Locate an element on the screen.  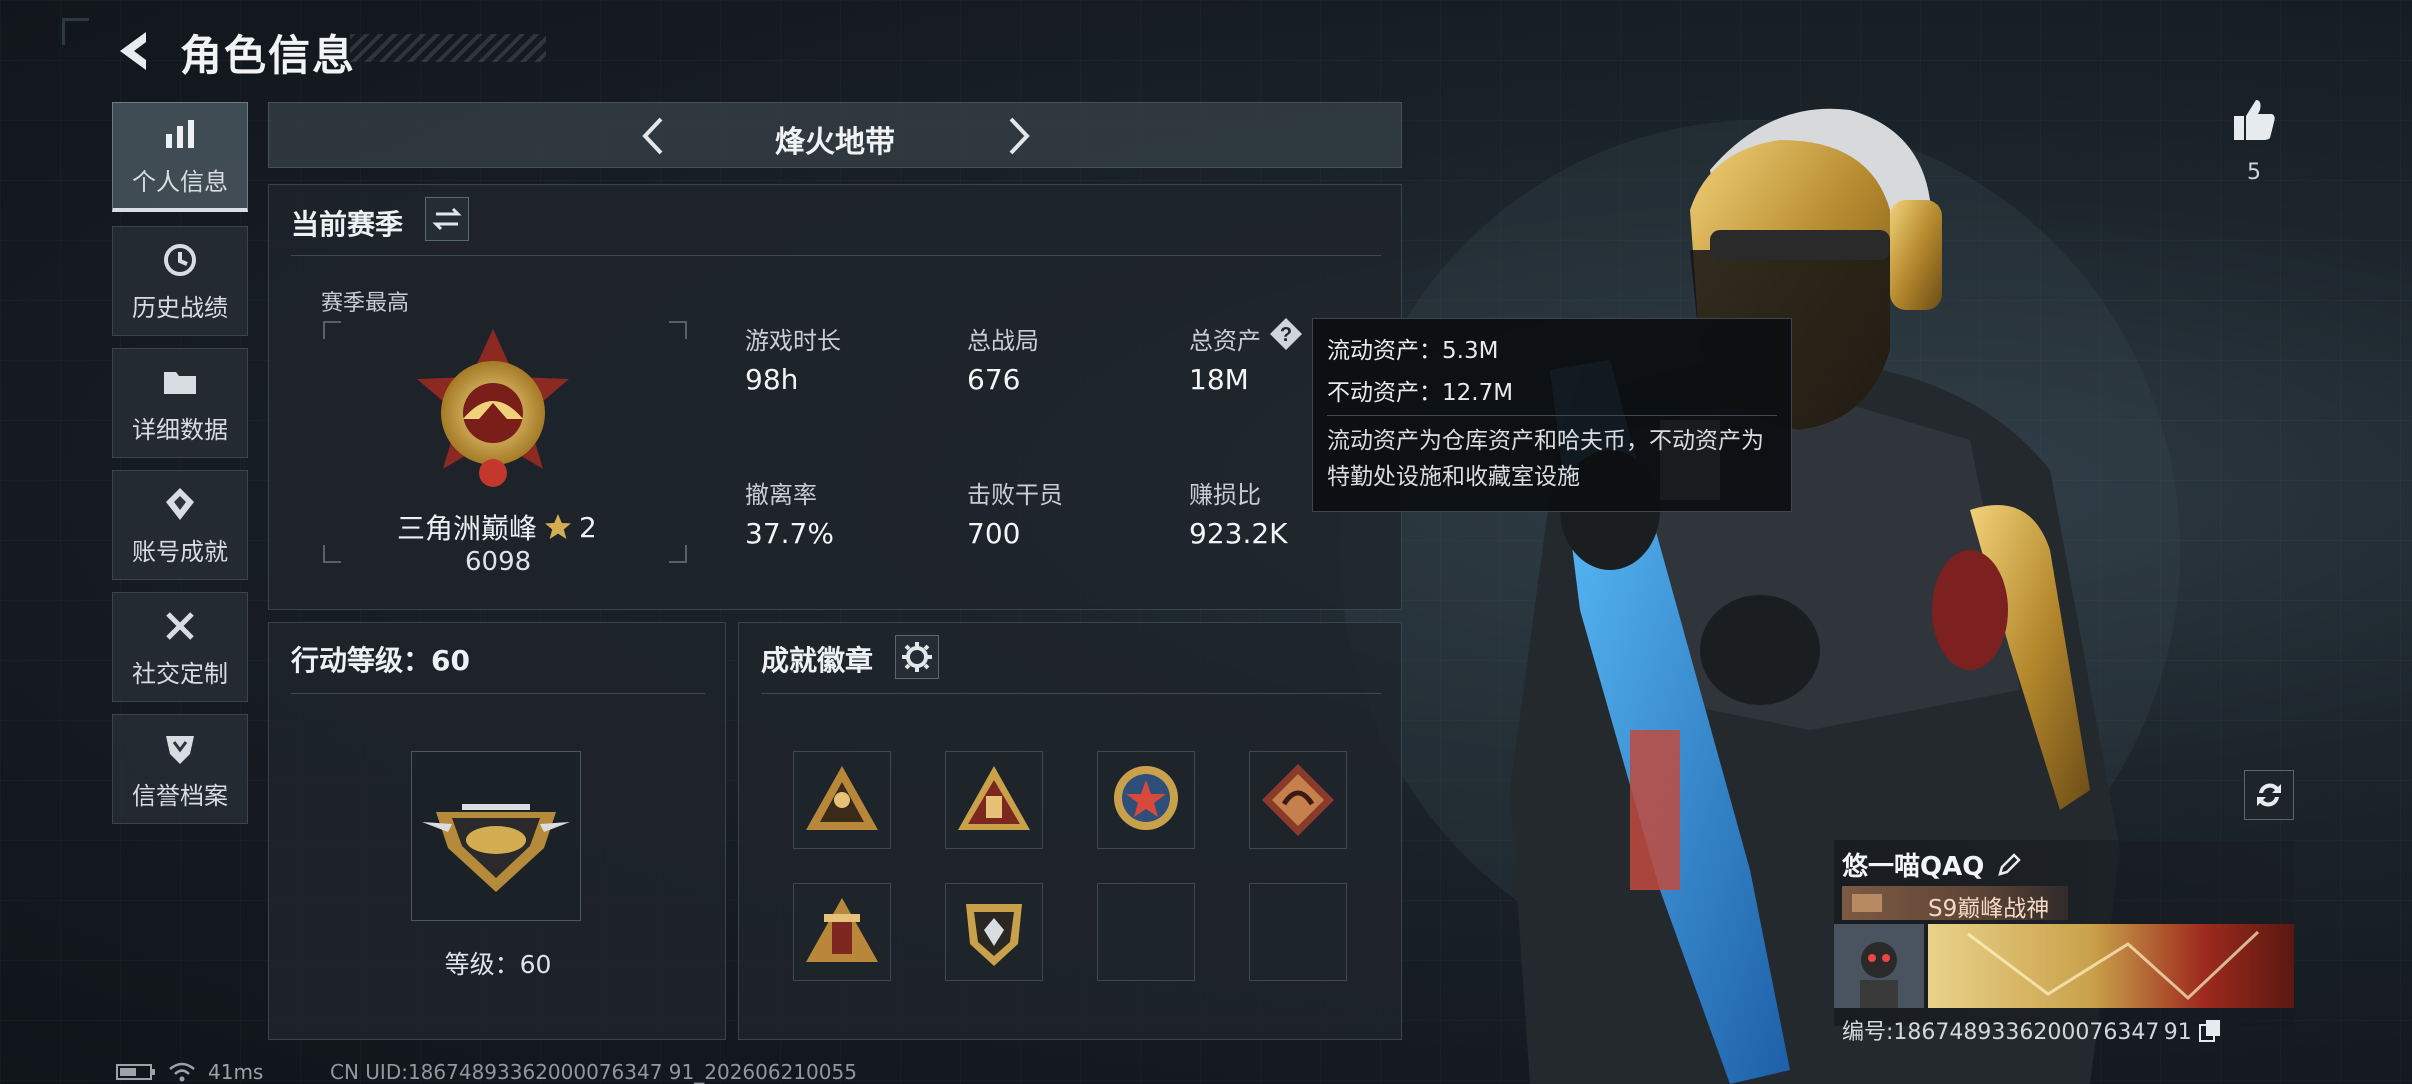
star-icon is located at coordinates (558, 526).